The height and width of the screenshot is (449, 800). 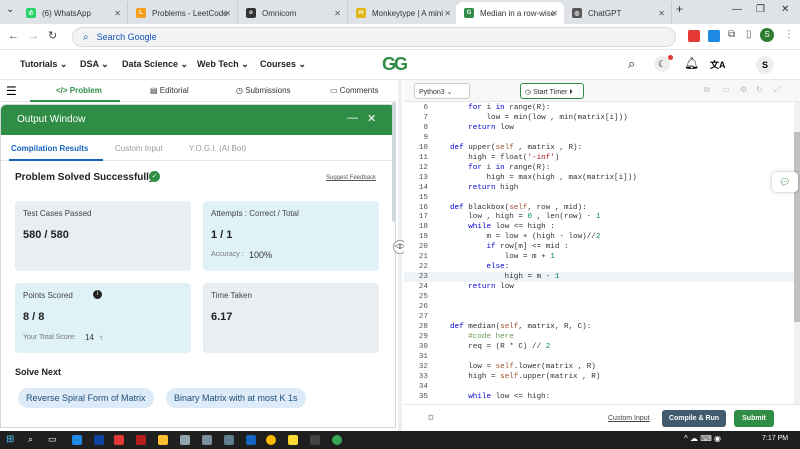 What do you see at coordinates (525, 377) in the screenshot?
I see `code-line: high = self.upper(matrix , R)` at bounding box center [525, 377].